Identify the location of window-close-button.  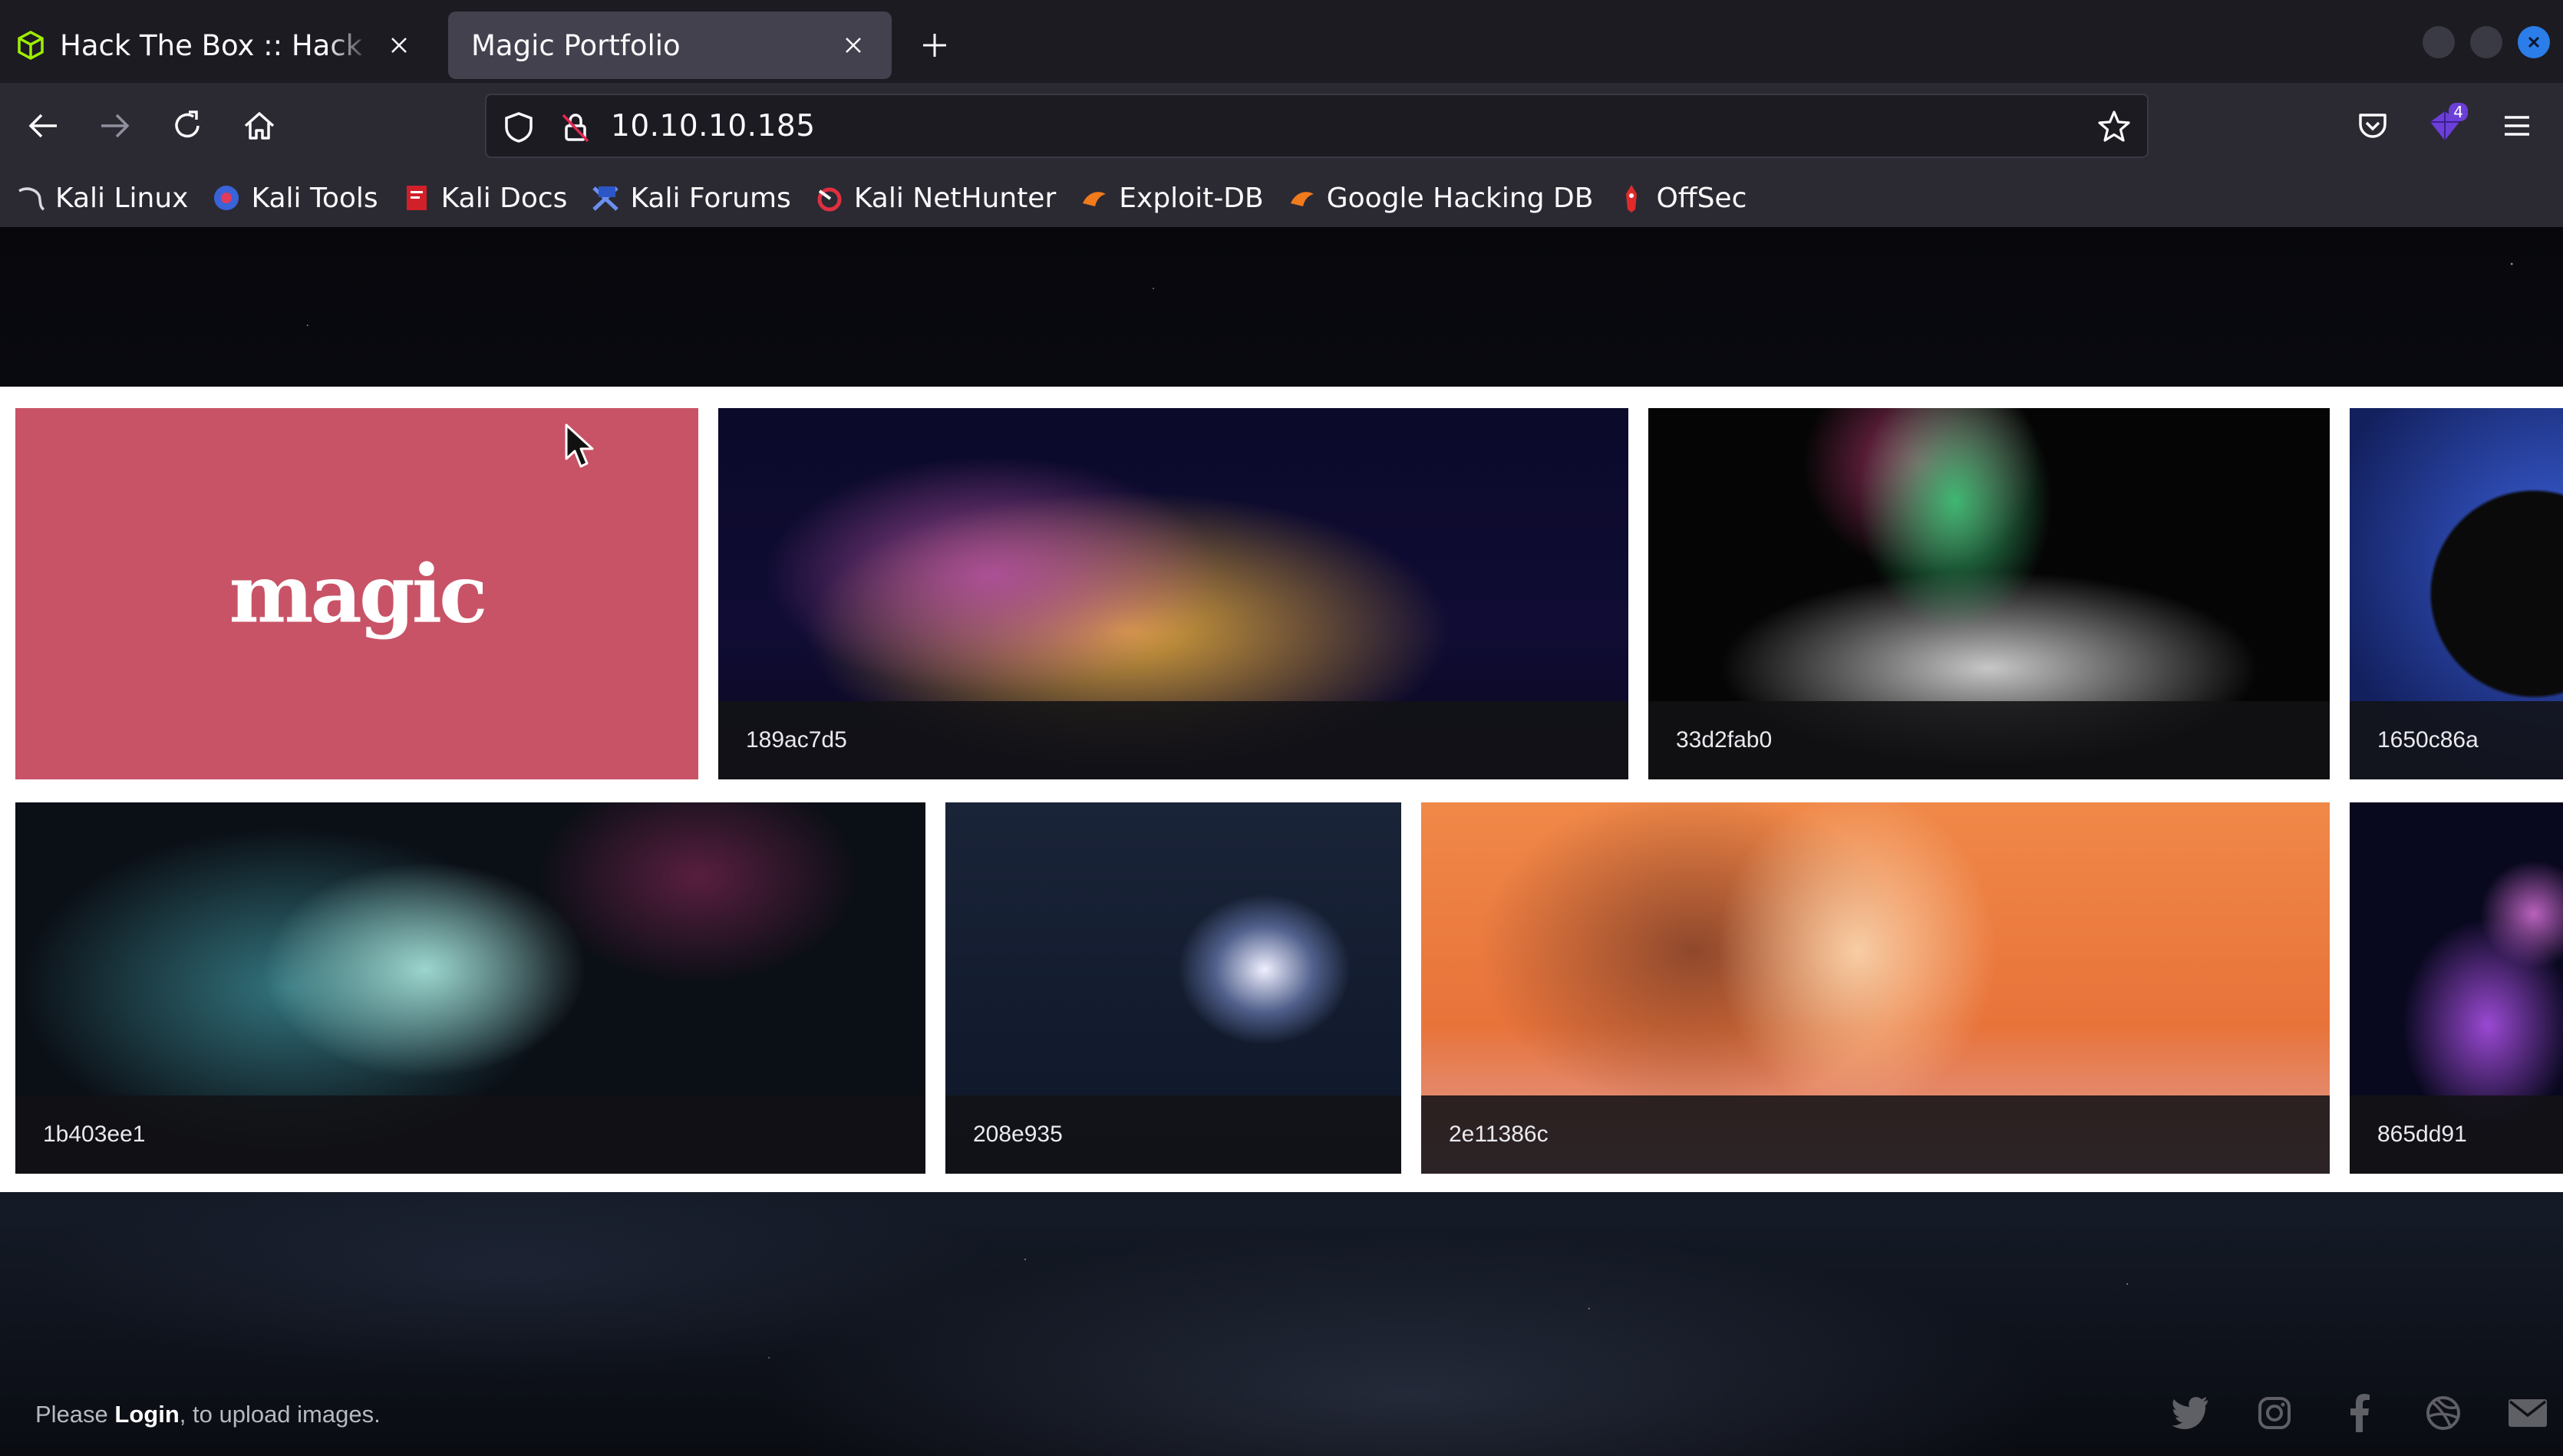
(2534, 42).